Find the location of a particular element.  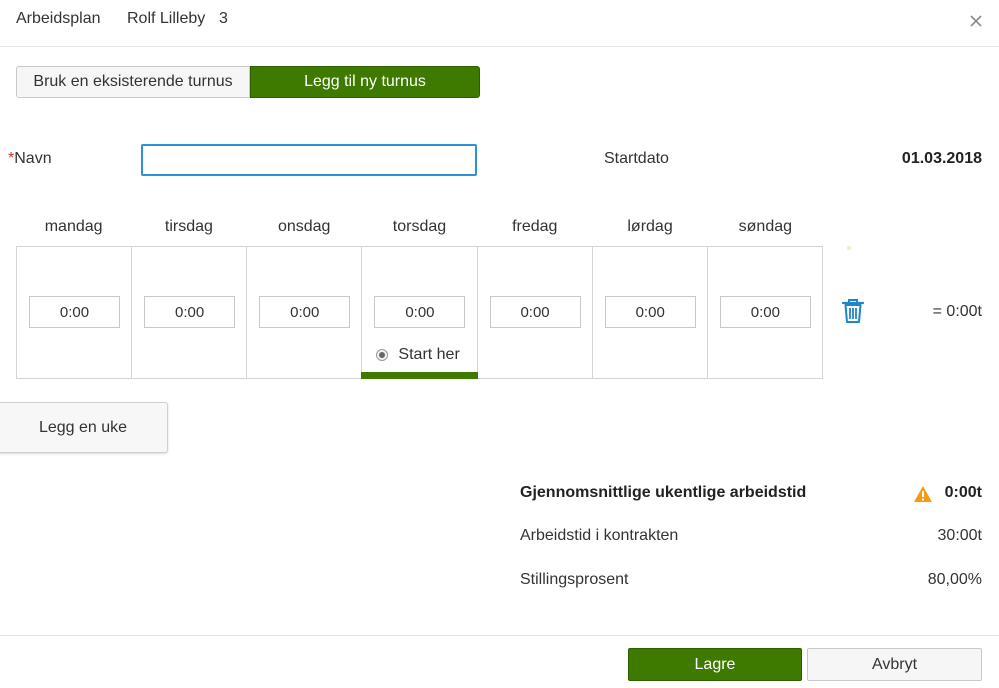

position-percent-value: 80,00% is located at coordinates (954, 579).